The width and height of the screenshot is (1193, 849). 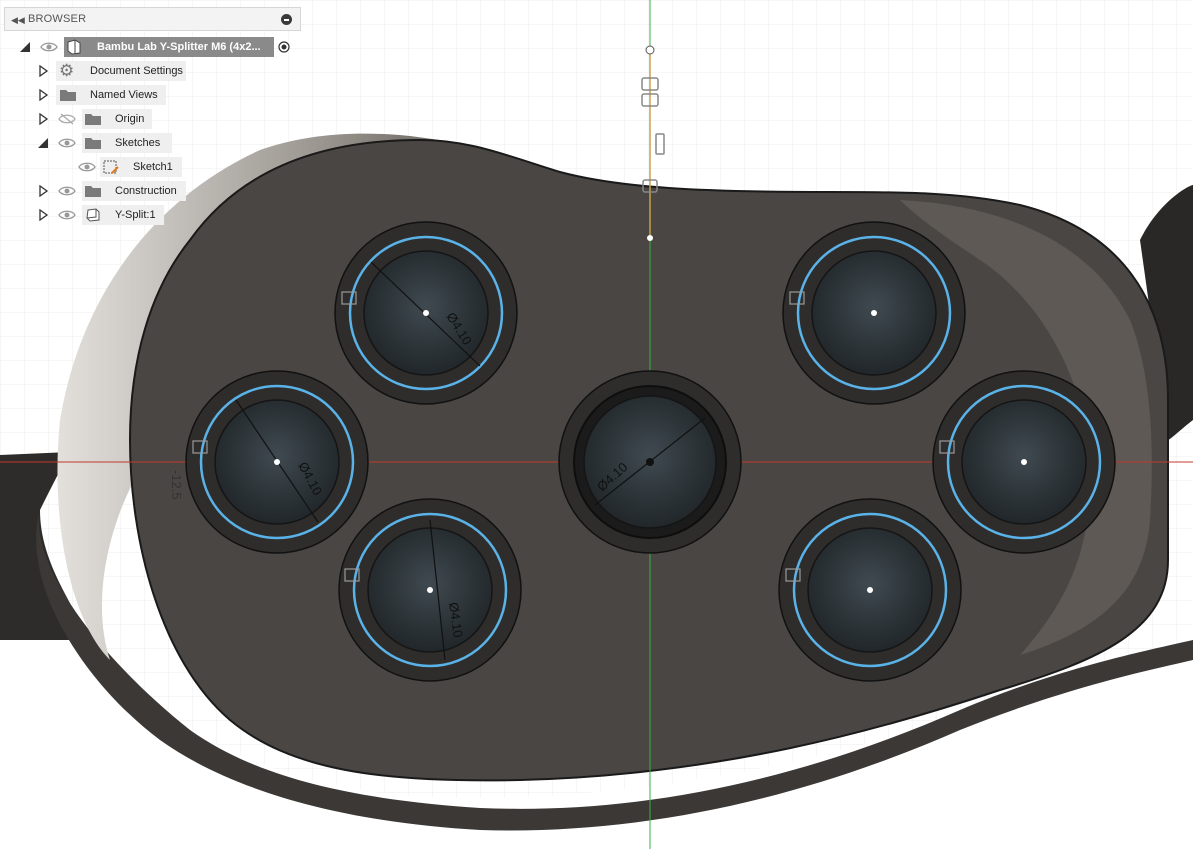 What do you see at coordinates (74, 47) in the screenshot?
I see `component-icon` at bounding box center [74, 47].